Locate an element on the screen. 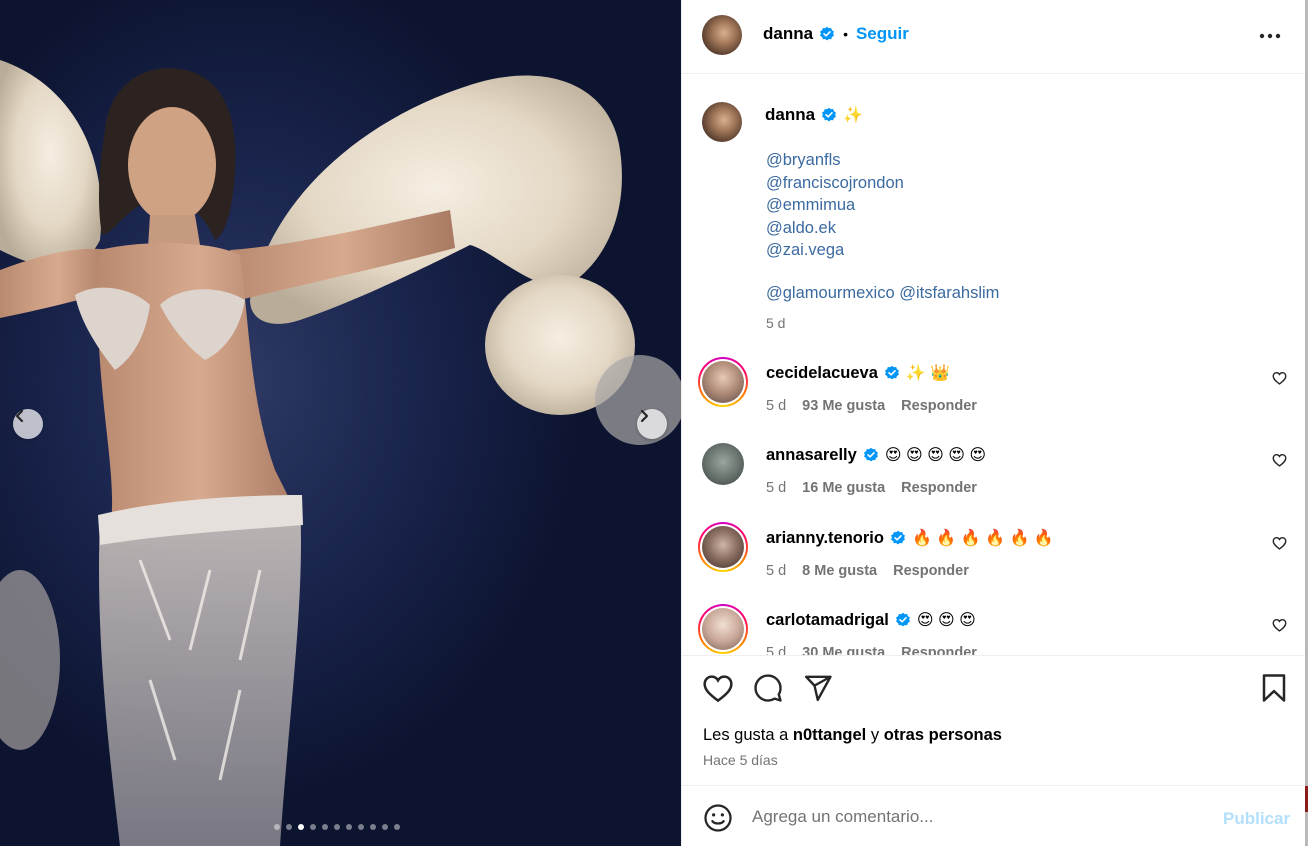 The height and width of the screenshot is (846, 1308). post-date: Hace 5 días is located at coordinates (740, 760).